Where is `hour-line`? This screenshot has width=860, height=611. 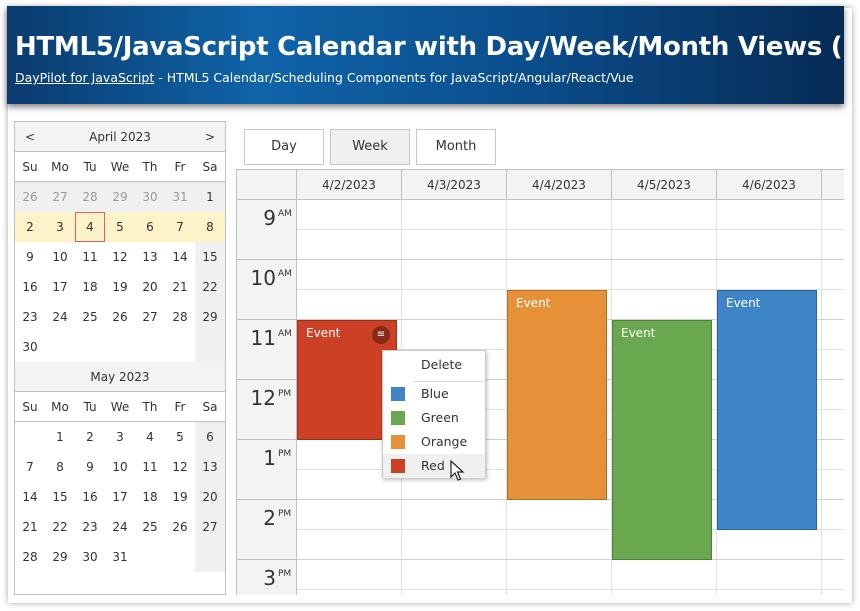
hour-line is located at coordinates (570, 259).